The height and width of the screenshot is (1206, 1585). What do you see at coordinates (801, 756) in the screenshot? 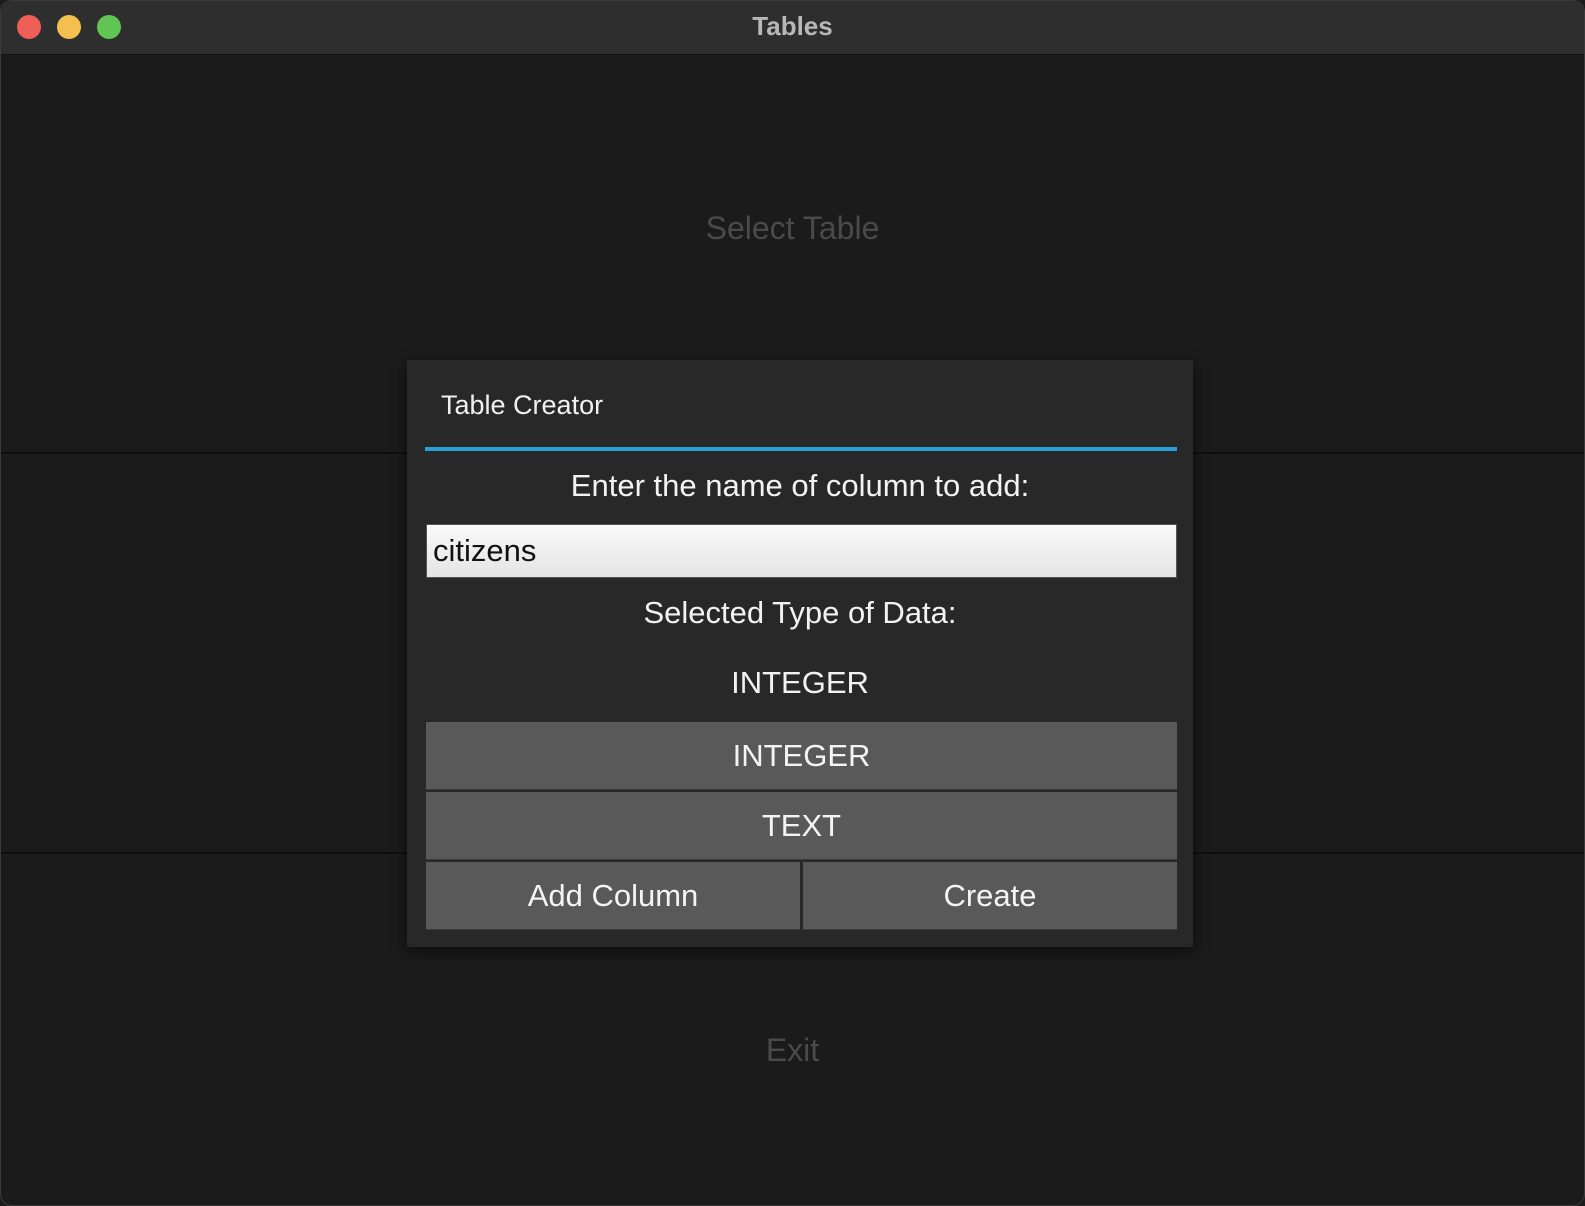
I see `integer-type-button: INTEGER` at bounding box center [801, 756].